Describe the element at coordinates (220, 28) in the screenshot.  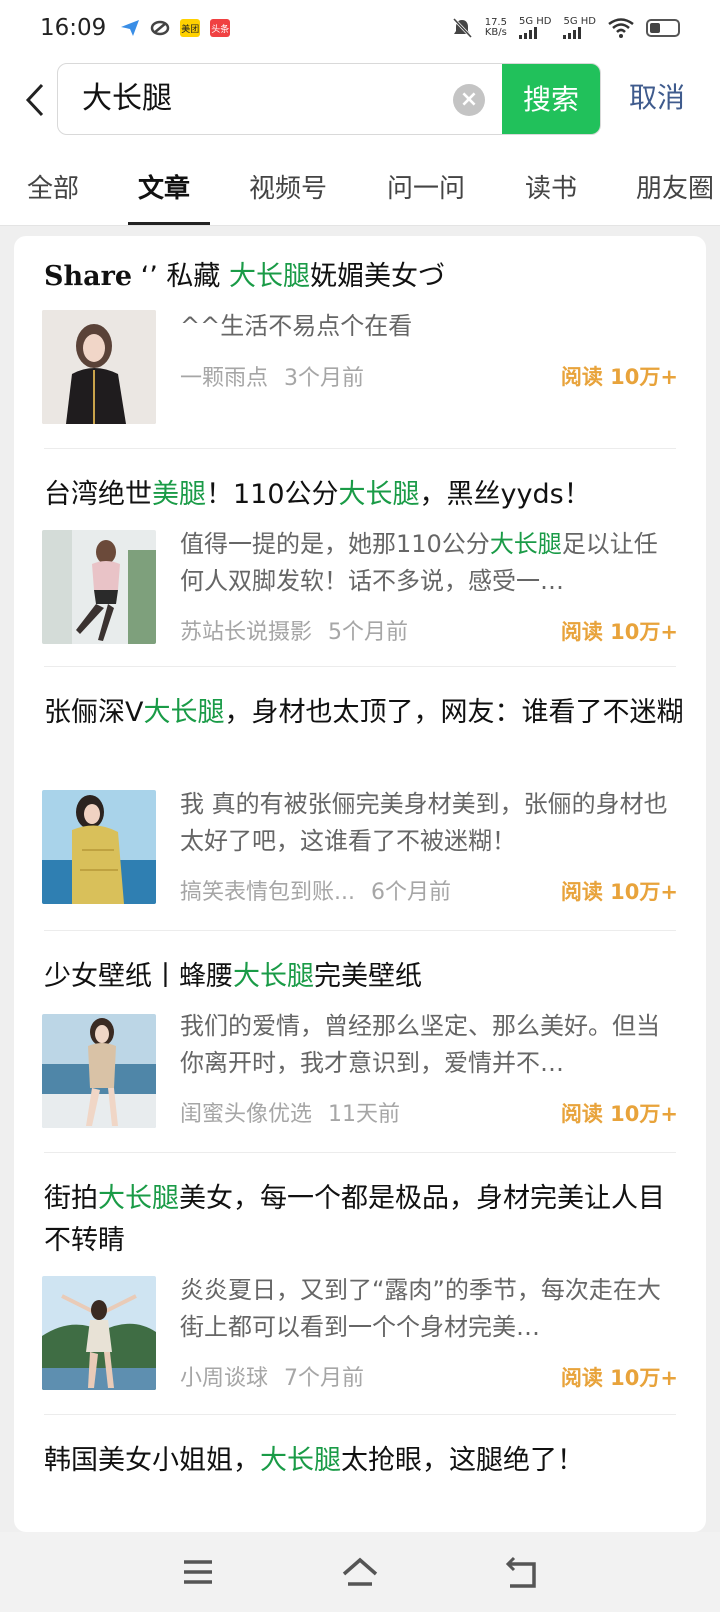
I see `toutiao-icon: 头条` at that location.